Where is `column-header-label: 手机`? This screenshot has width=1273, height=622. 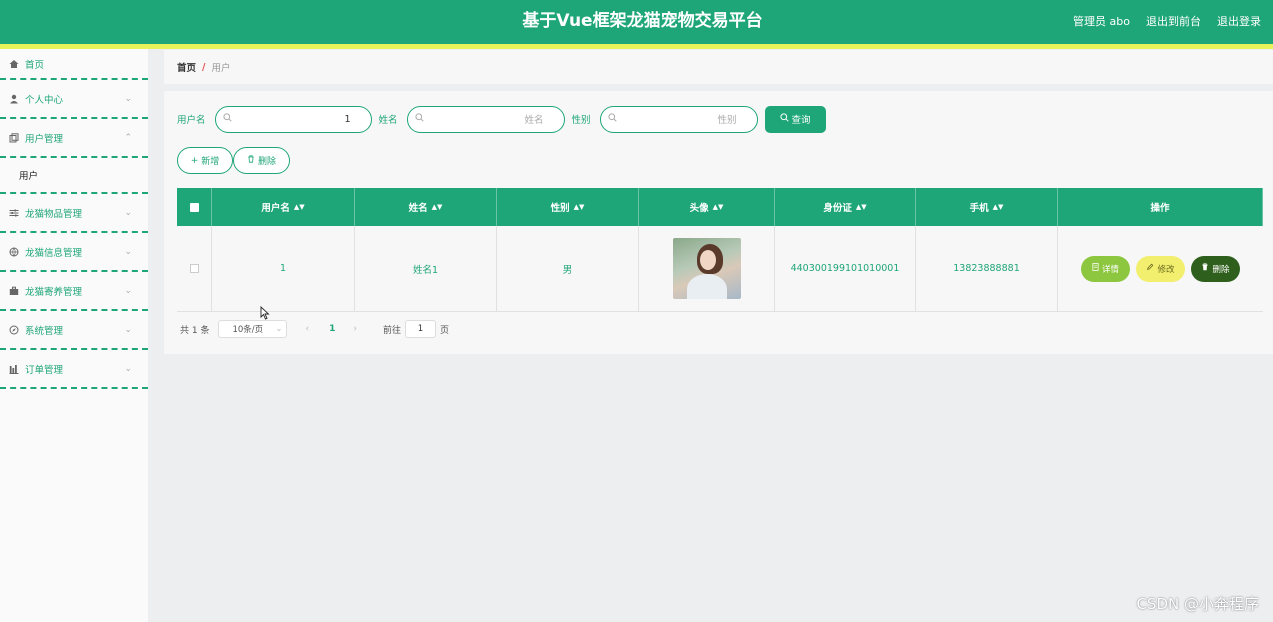
column-header-label: 手机 is located at coordinates (979, 208).